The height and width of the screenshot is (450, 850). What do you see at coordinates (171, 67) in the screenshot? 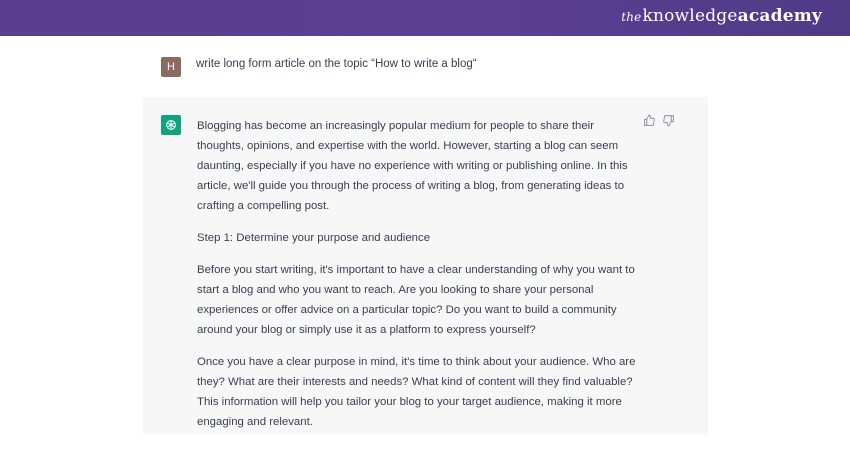
I see `user-avatar: H` at bounding box center [171, 67].